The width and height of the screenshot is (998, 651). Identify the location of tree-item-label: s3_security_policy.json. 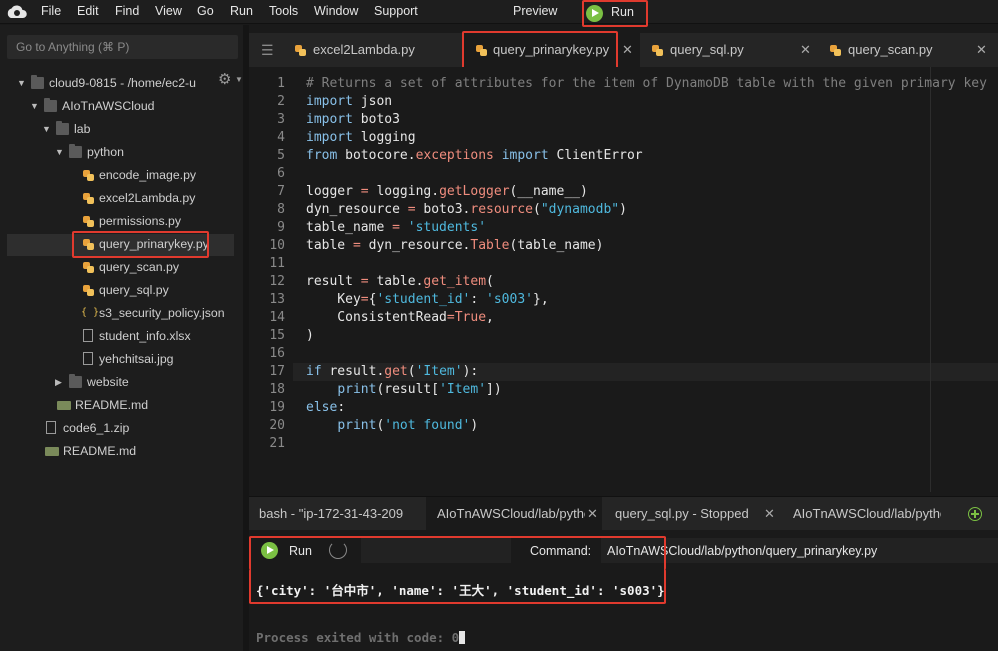
(162, 313).